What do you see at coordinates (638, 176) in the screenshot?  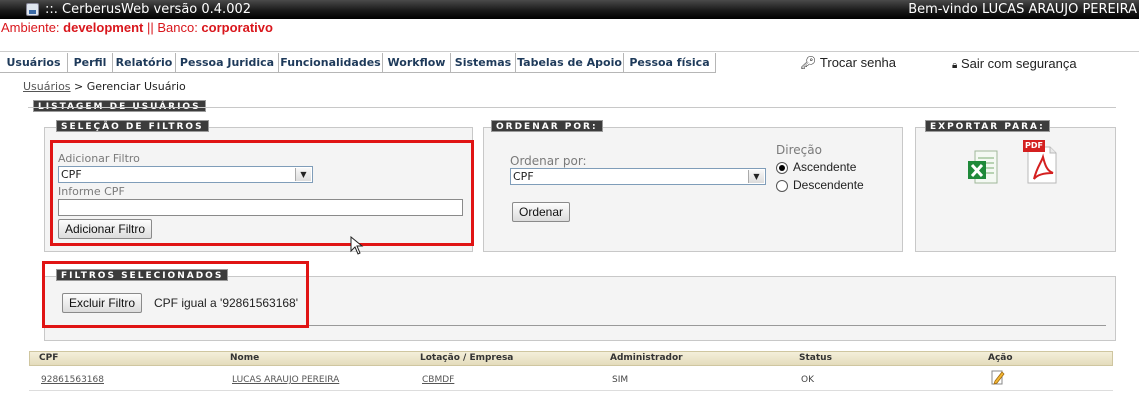 I see `sort-select: CPF ▼` at bounding box center [638, 176].